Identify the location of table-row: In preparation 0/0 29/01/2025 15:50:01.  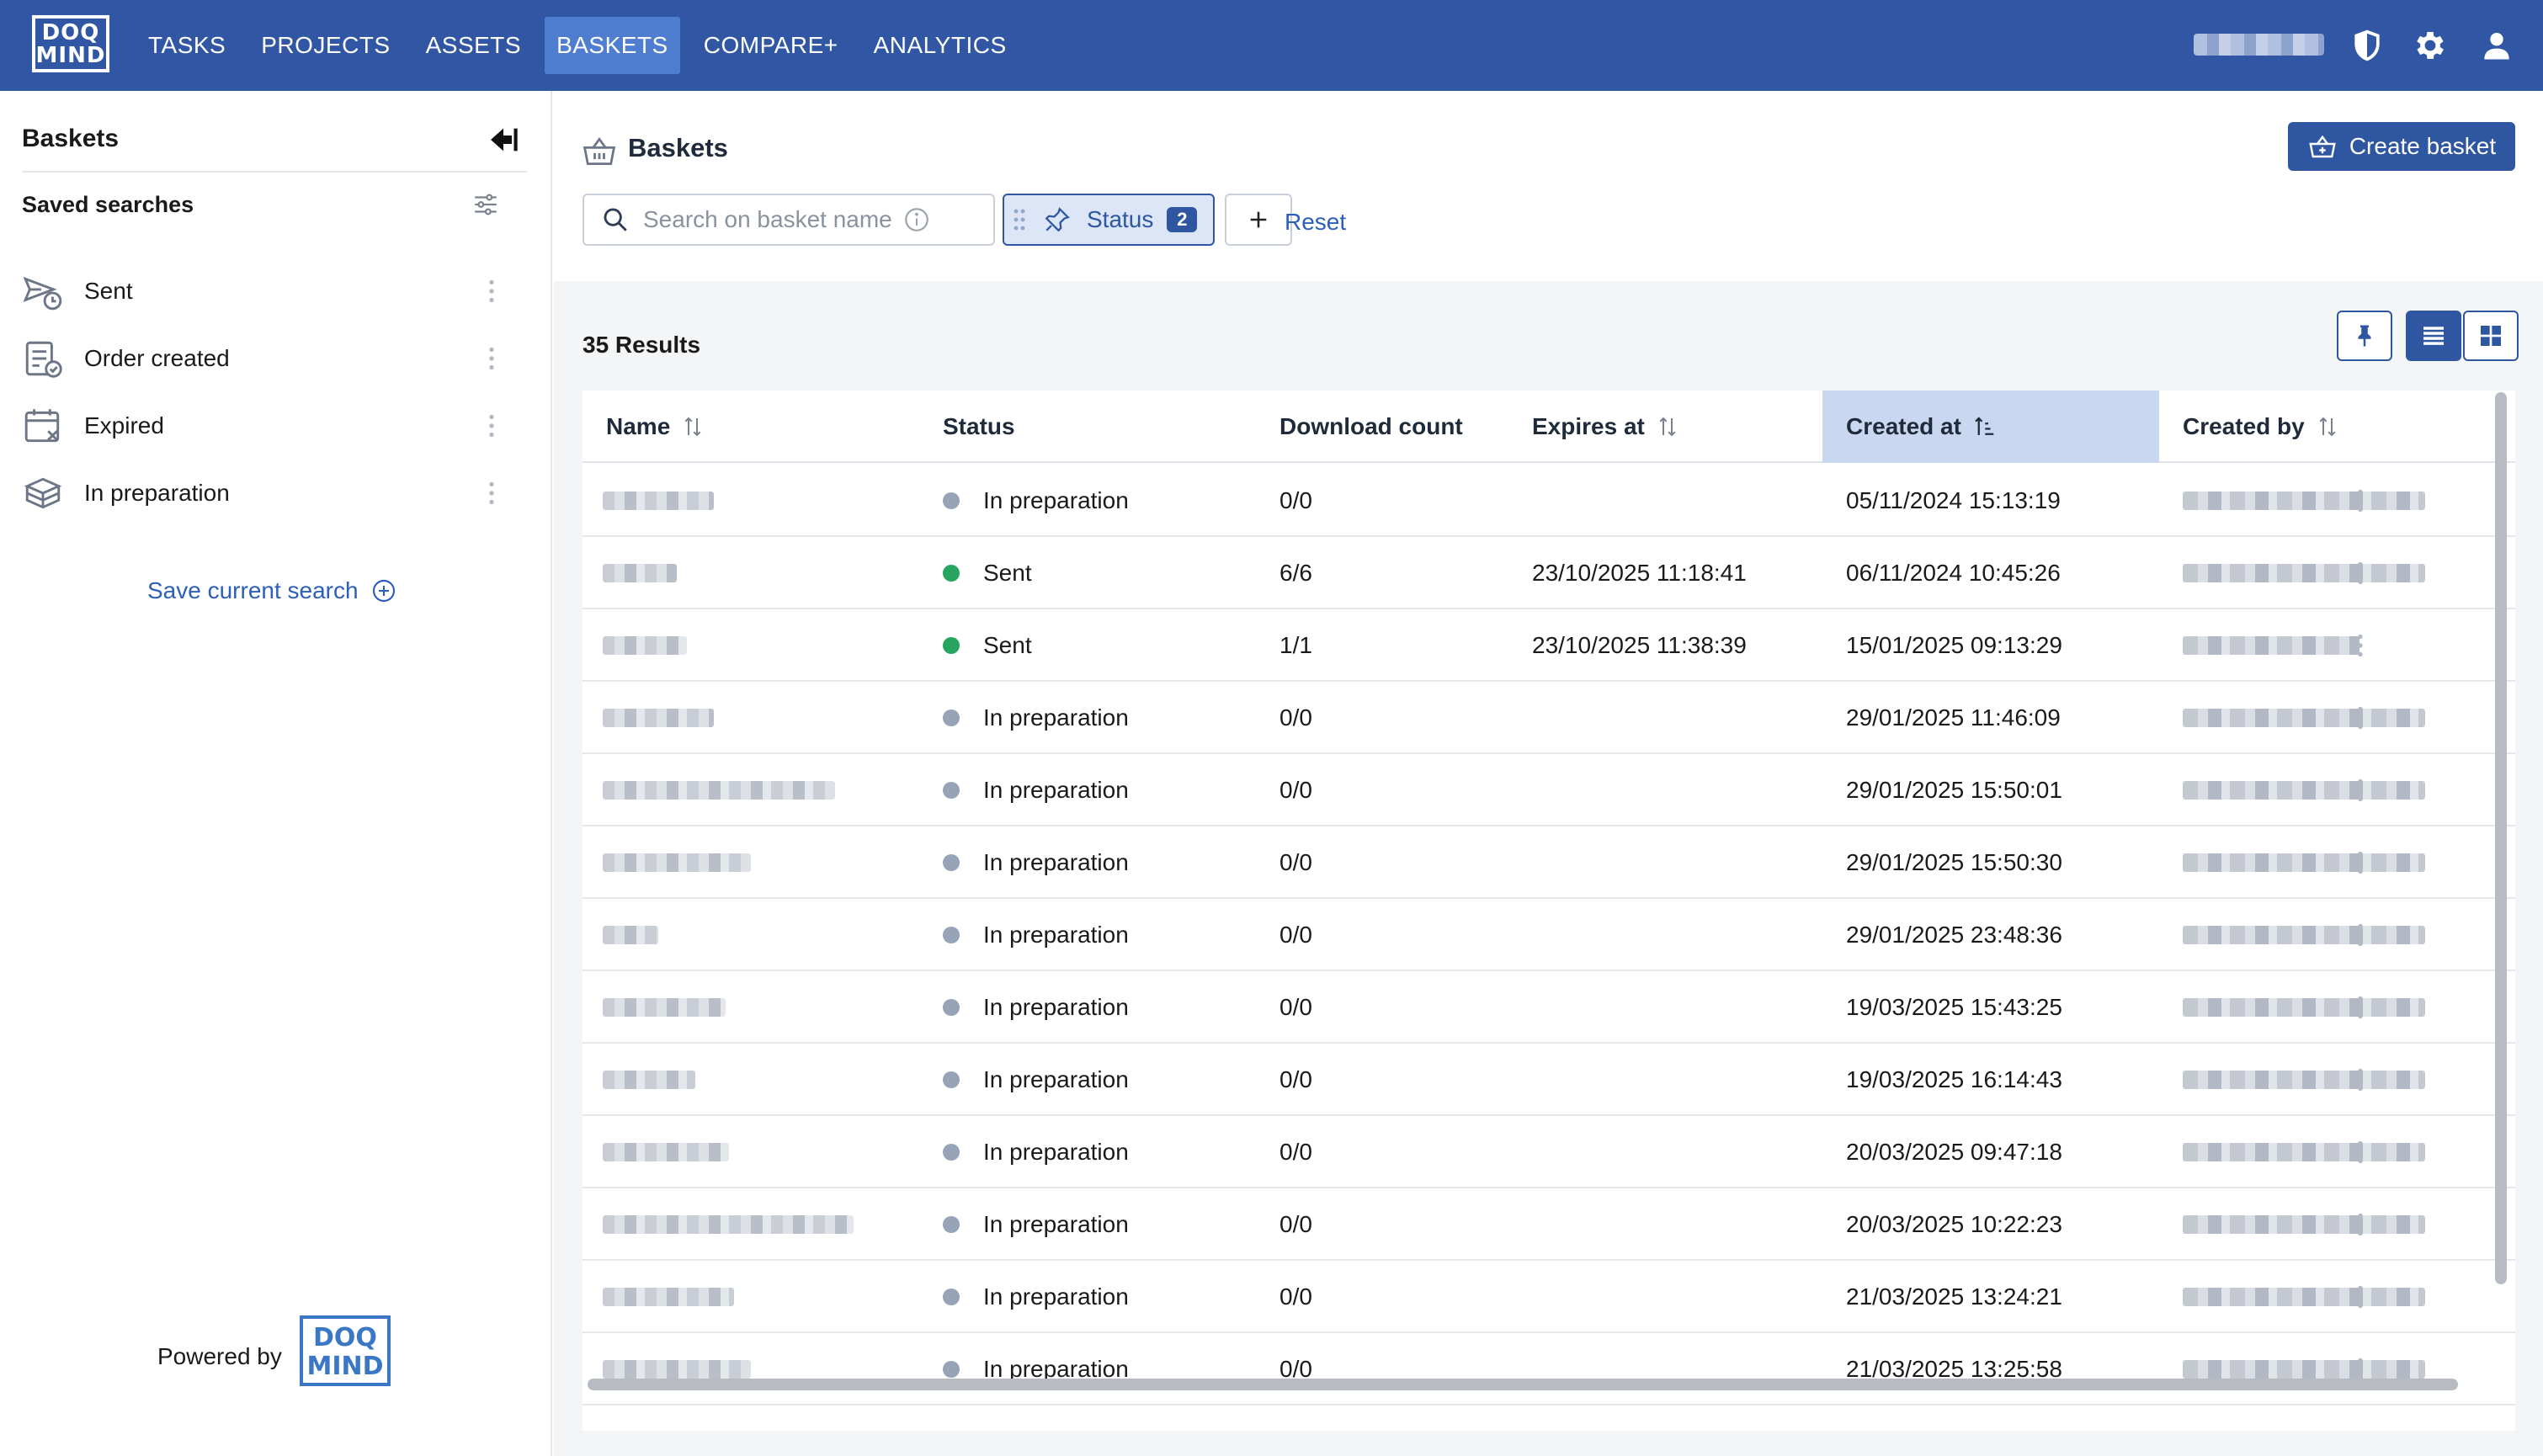
(1549, 790).